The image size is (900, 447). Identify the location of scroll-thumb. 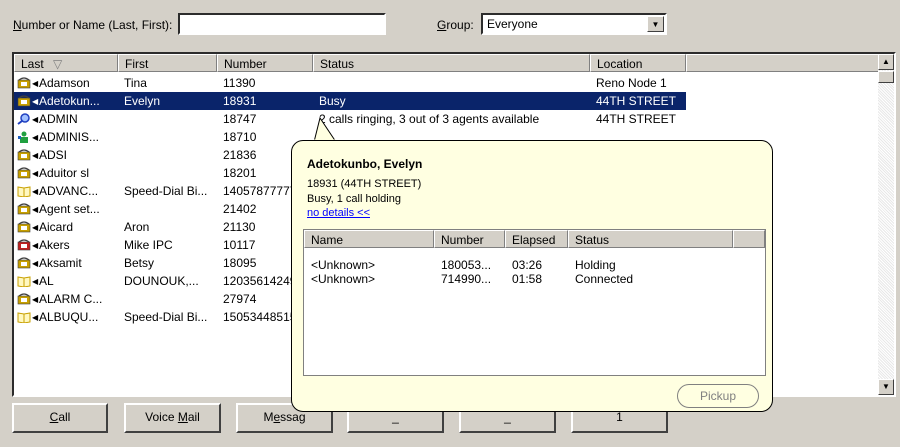
(886, 77).